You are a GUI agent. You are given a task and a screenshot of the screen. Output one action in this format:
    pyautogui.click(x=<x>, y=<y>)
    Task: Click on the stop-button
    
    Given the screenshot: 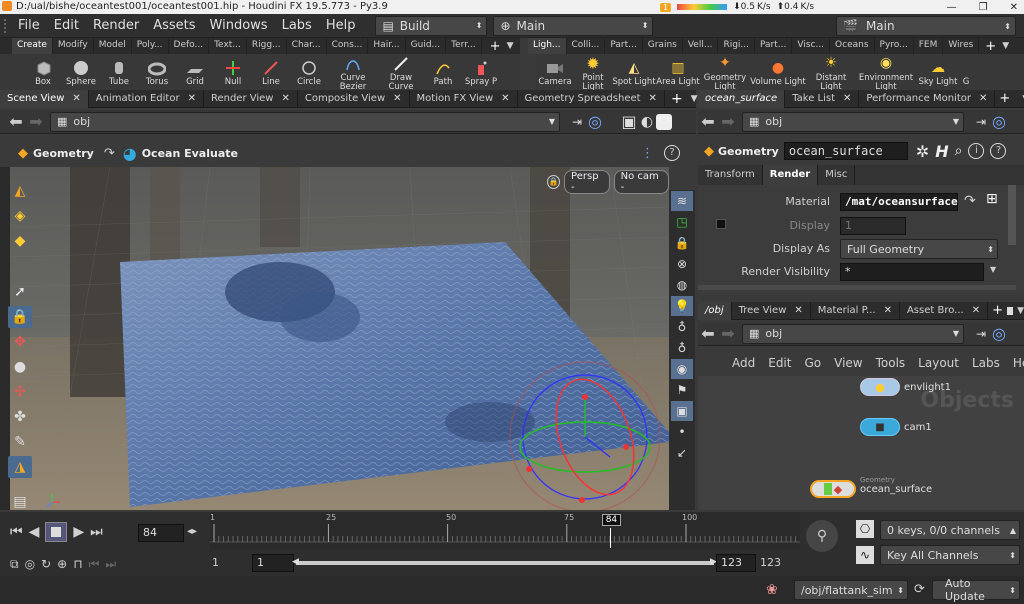 What is the action you would take?
    pyautogui.click(x=56, y=532)
    